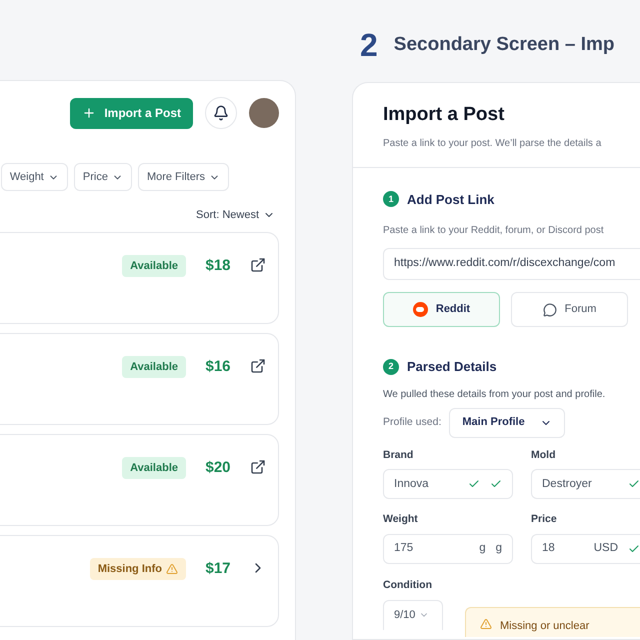 Image resolution: width=640 pixels, height=640 pixels. Describe the element at coordinates (492, 143) in the screenshot. I see `card-subtitle: Paste a link to your post. We’ll parse the details a` at that location.